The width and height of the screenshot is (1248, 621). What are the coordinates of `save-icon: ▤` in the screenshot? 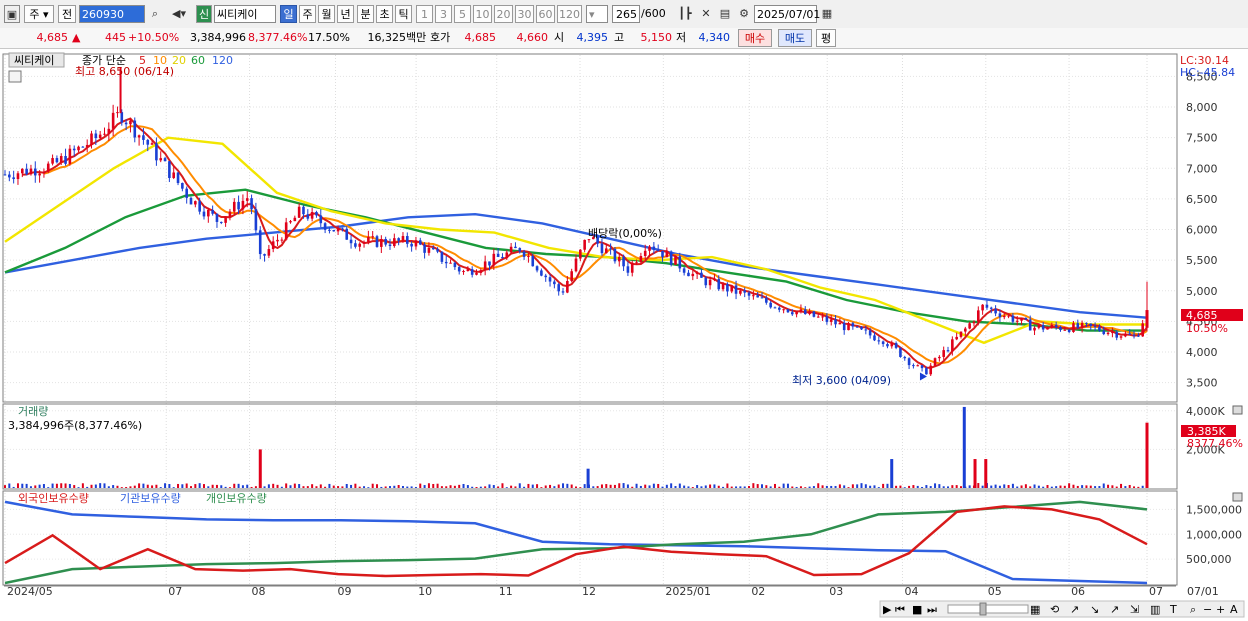 It's located at (725, 14).